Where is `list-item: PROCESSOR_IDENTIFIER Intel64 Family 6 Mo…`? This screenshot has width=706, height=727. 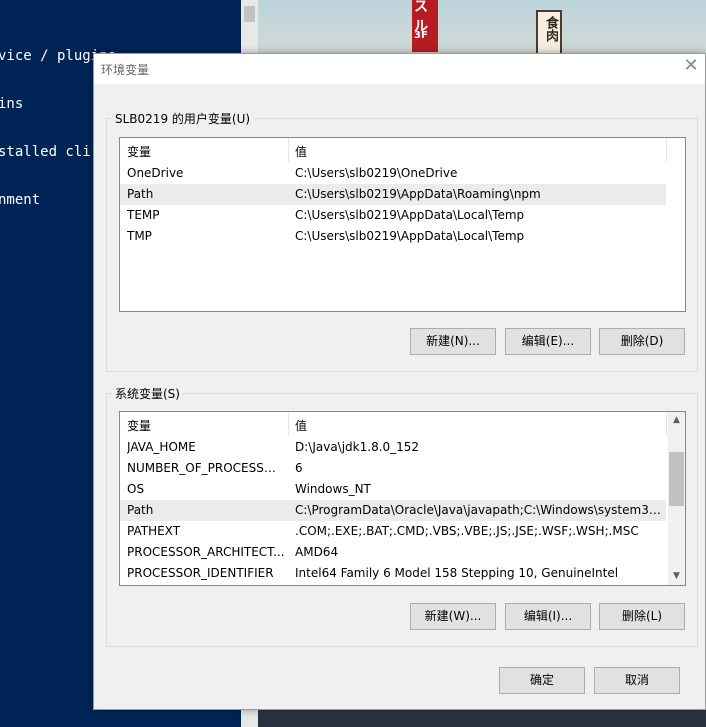 list-item: PROCESSOR_IDENTIFIER Intel64 Family 6 Mo… is located at coordinates (393, 573).